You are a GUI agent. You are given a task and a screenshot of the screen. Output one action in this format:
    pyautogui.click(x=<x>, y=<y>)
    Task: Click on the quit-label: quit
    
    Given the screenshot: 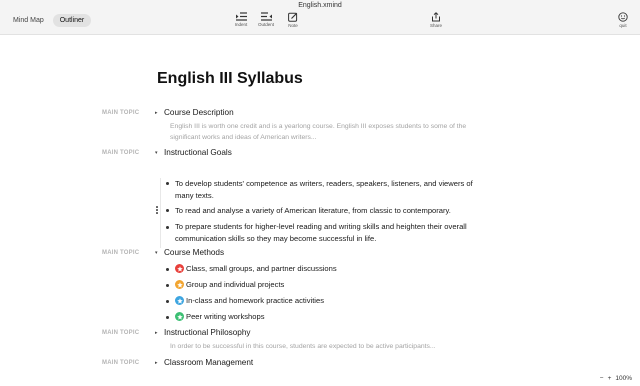 What is the action you would take?
    pyautogui.click(x=623, y=25)
    